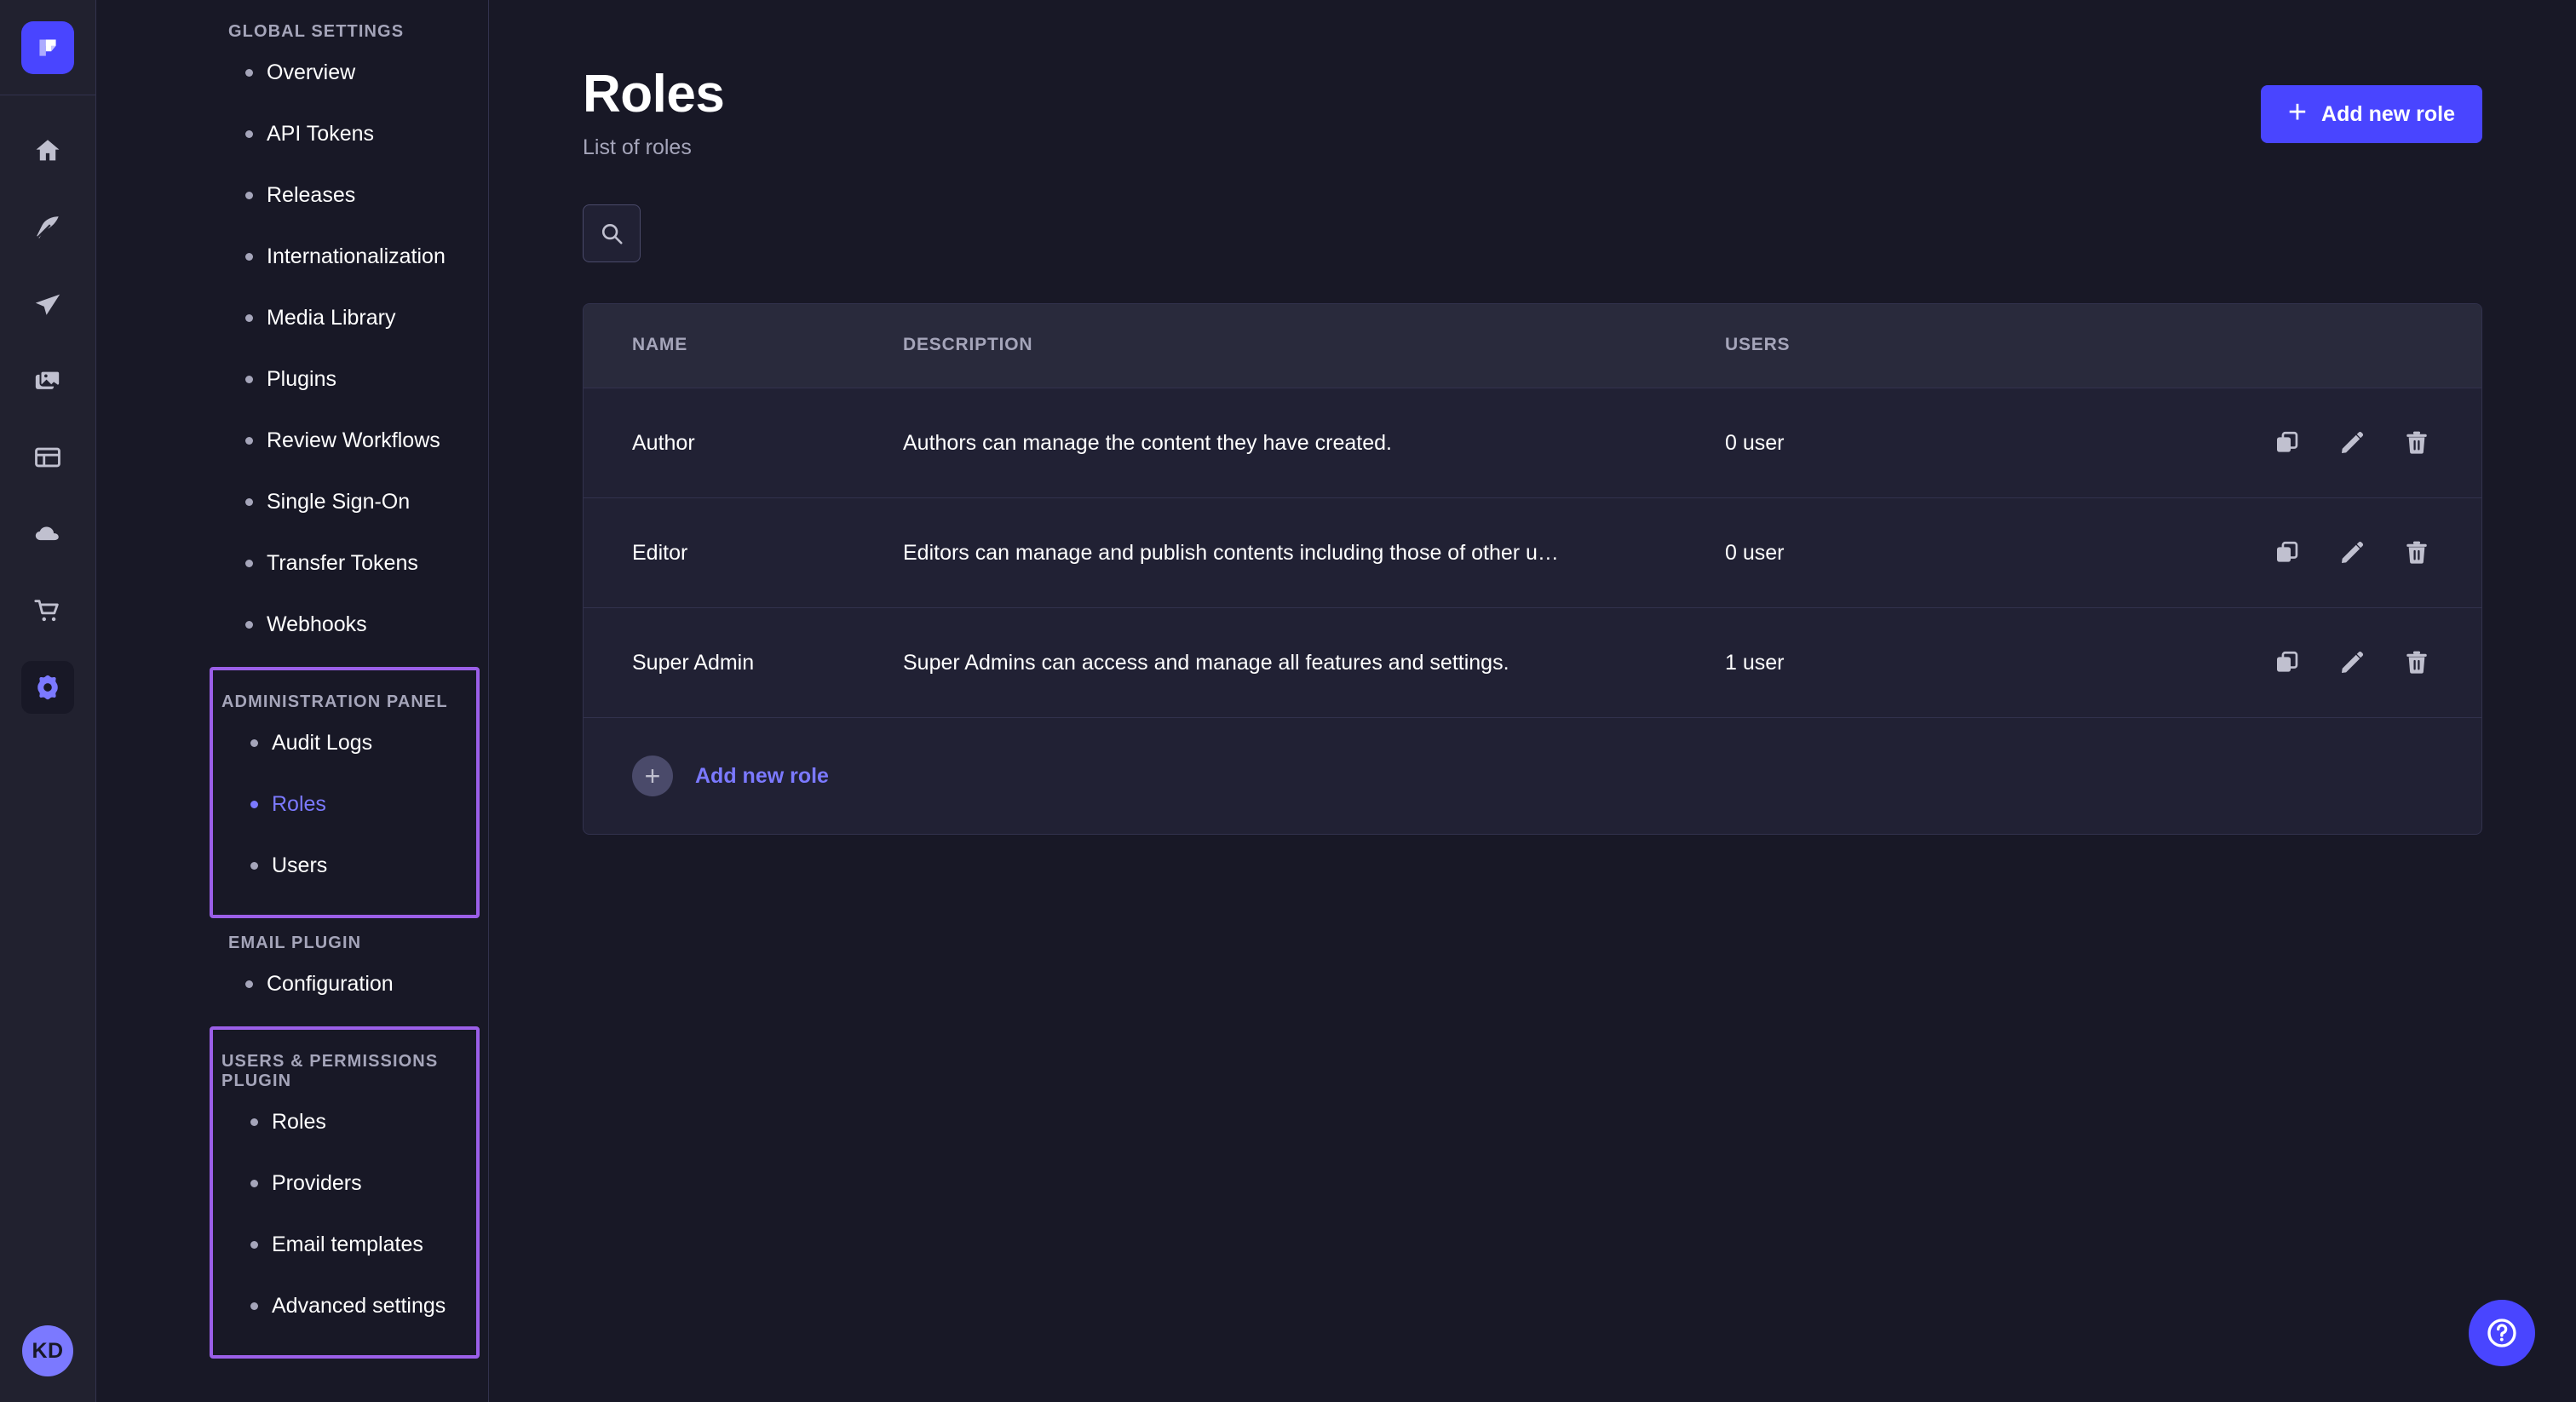  What do you see at coordinates (48, 304) in the screenshot?
I see `rail-item-content-type-builder` at bounding box center [48, 304].